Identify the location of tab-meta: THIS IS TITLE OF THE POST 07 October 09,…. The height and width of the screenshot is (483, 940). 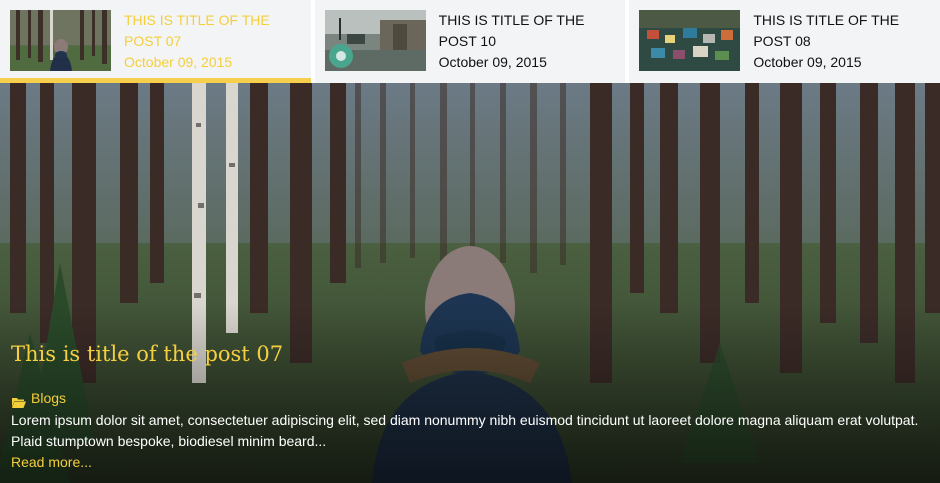
(212, 41).